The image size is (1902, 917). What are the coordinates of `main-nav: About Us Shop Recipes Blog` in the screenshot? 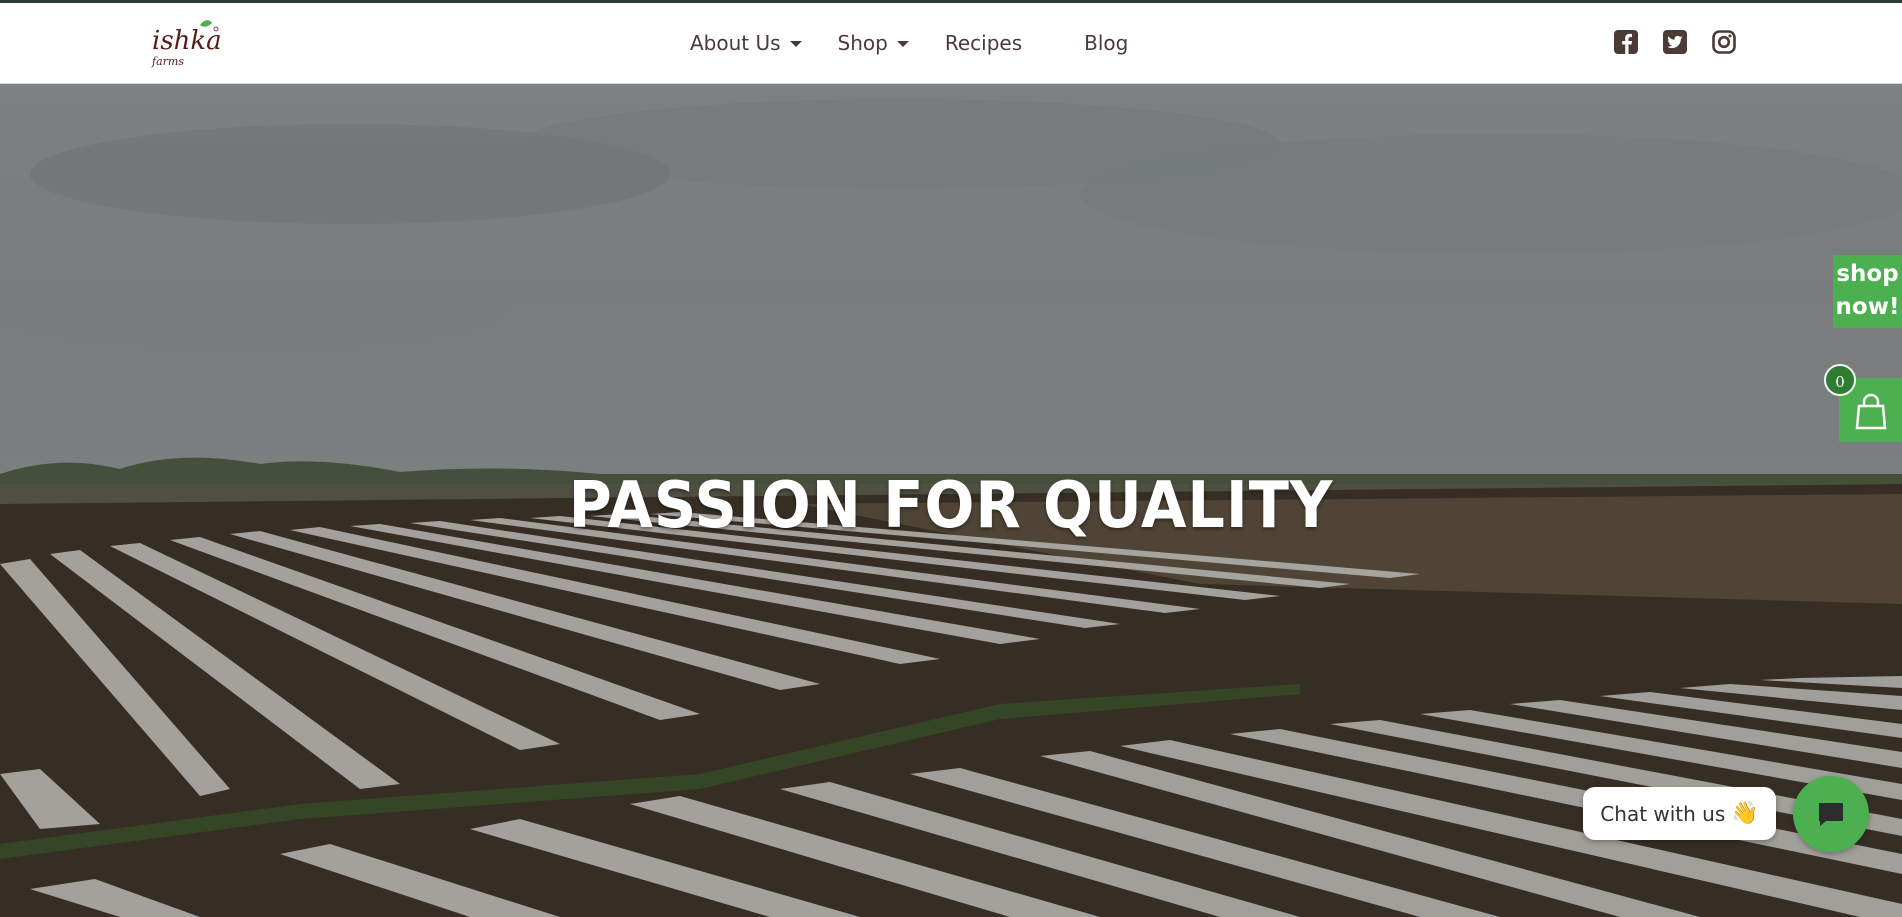 It's located at (909, 43).